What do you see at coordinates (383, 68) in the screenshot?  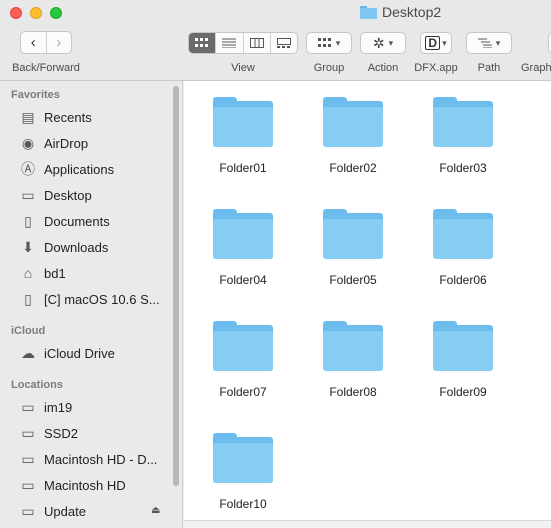 I see `action-label: Action` at bounding box center [383, 68].